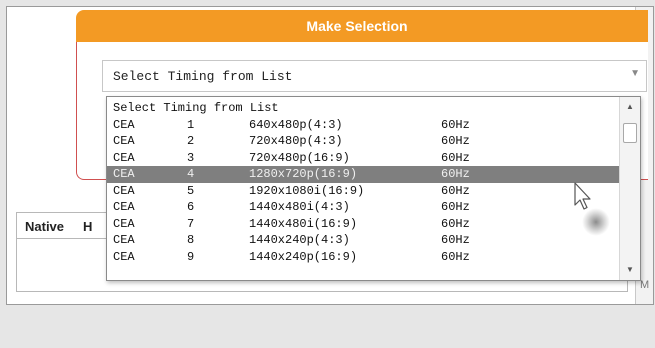 Image resolution: width=655 pixels, height=348 pixels. I want to click on column-header-h: H, so click(88, 226).